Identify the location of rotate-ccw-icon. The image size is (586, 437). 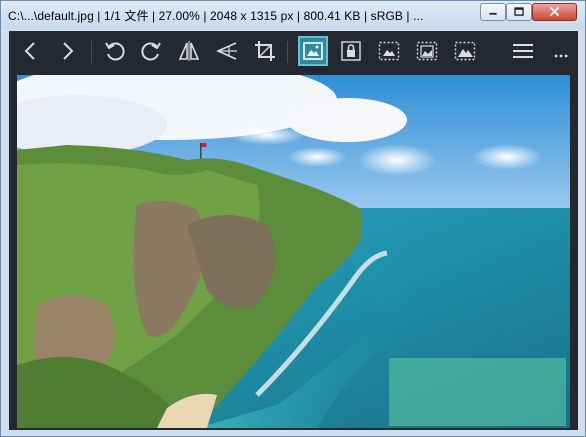
(115, 51).